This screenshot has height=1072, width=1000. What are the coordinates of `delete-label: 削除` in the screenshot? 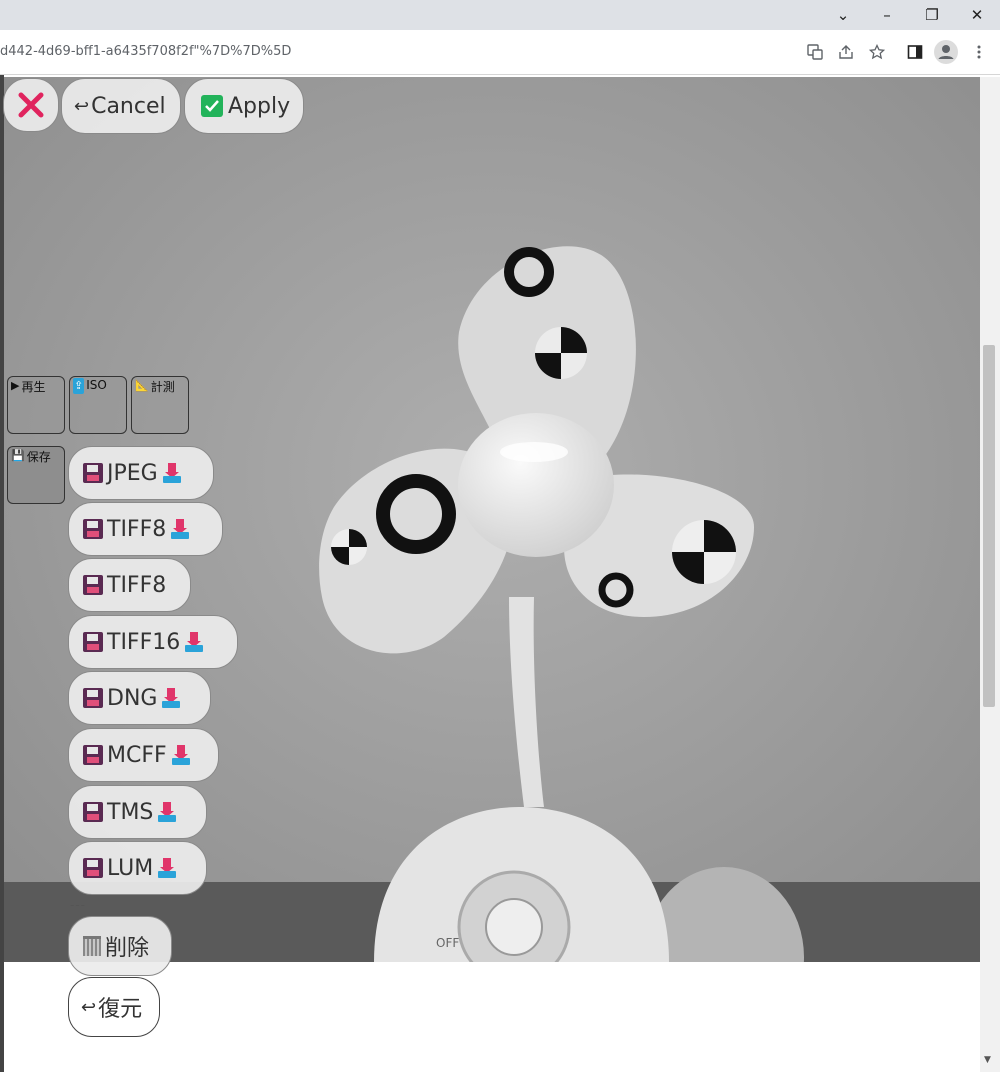 It's located at (127, 948).